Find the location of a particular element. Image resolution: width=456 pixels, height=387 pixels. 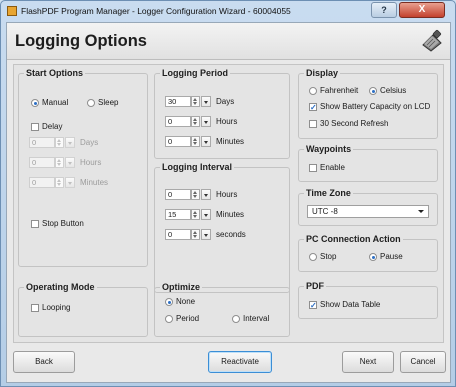

page-title: Logging Options is located at coordinates (81, 41).